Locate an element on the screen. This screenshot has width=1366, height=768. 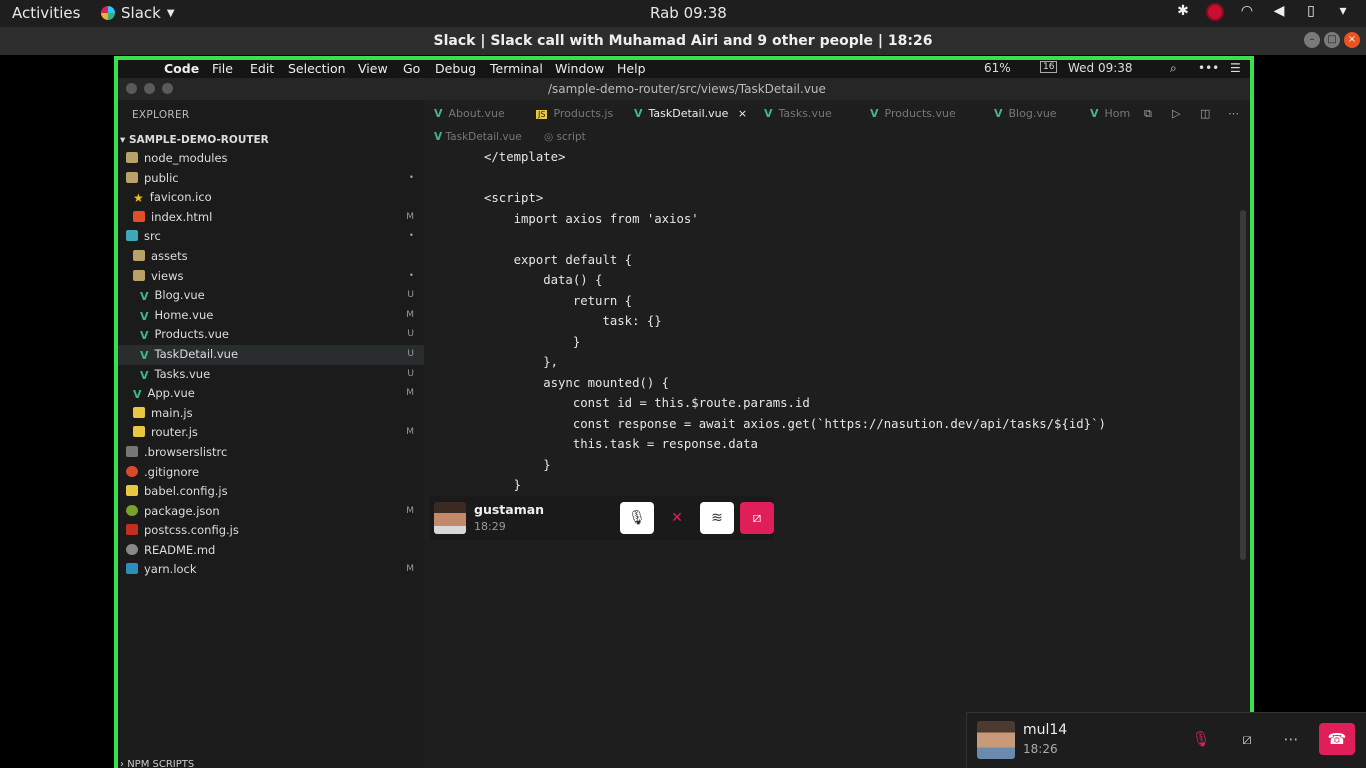
file-tree-item: yarn.lock M is located at coordinates (271, 570).